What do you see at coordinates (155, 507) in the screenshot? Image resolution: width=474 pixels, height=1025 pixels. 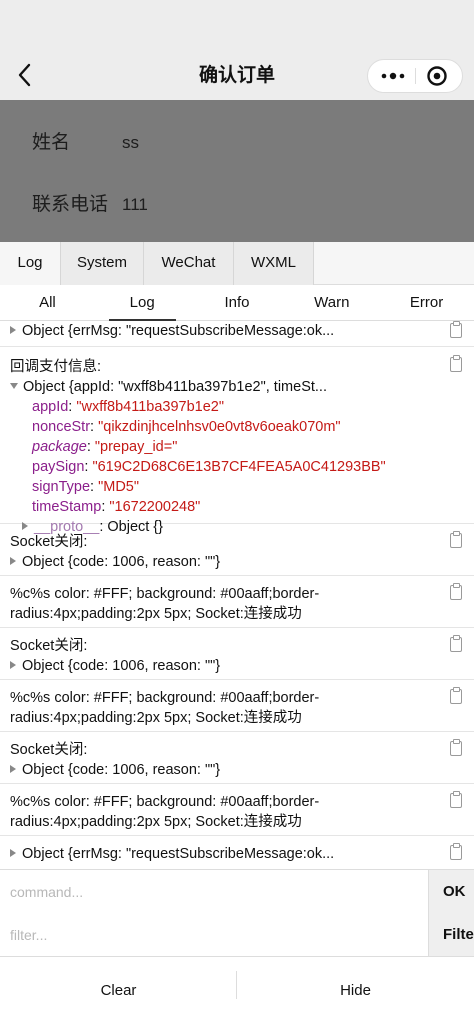 I see `property-value: "1672200248"` at bounding box center [155, 507].